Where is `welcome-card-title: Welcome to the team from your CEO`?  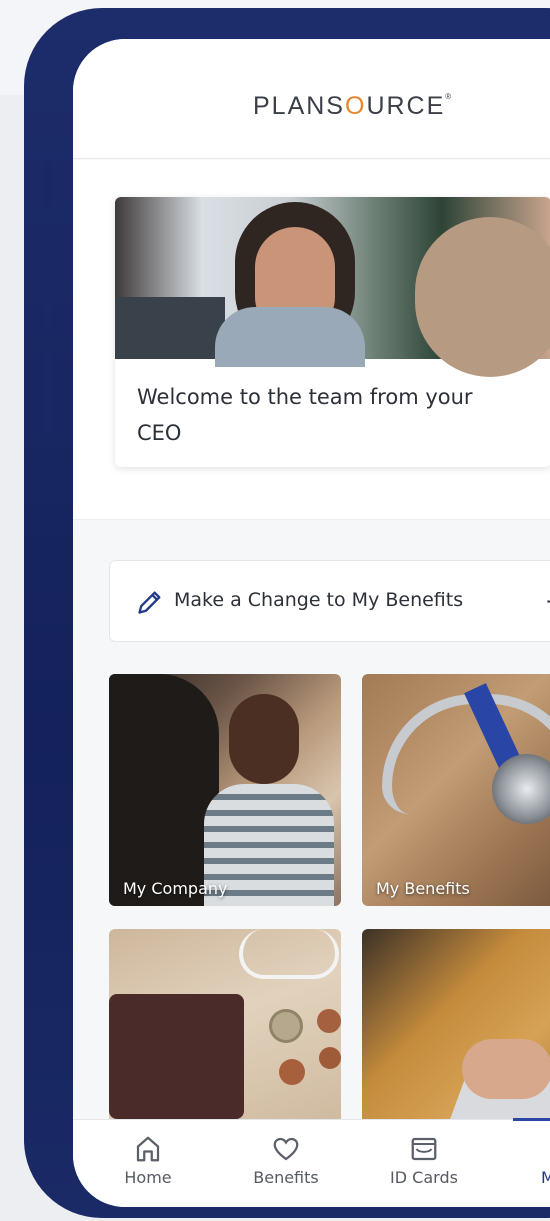 welcome-card-title: Welcome to the team from your CEO is located at coordinates (305, 415).